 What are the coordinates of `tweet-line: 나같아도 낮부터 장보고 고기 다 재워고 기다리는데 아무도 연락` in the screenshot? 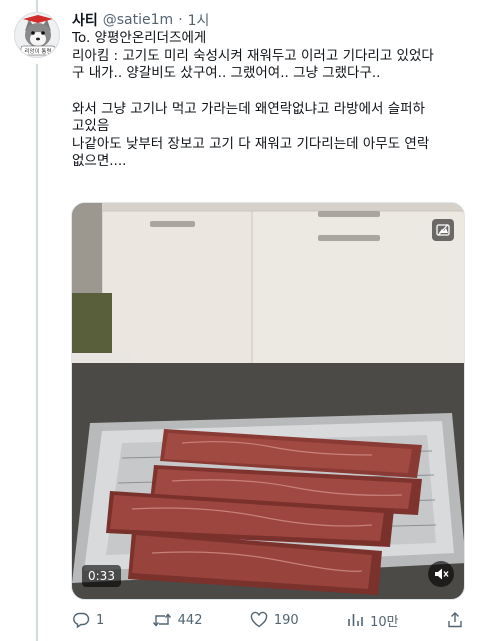 It's located at (251, 143).